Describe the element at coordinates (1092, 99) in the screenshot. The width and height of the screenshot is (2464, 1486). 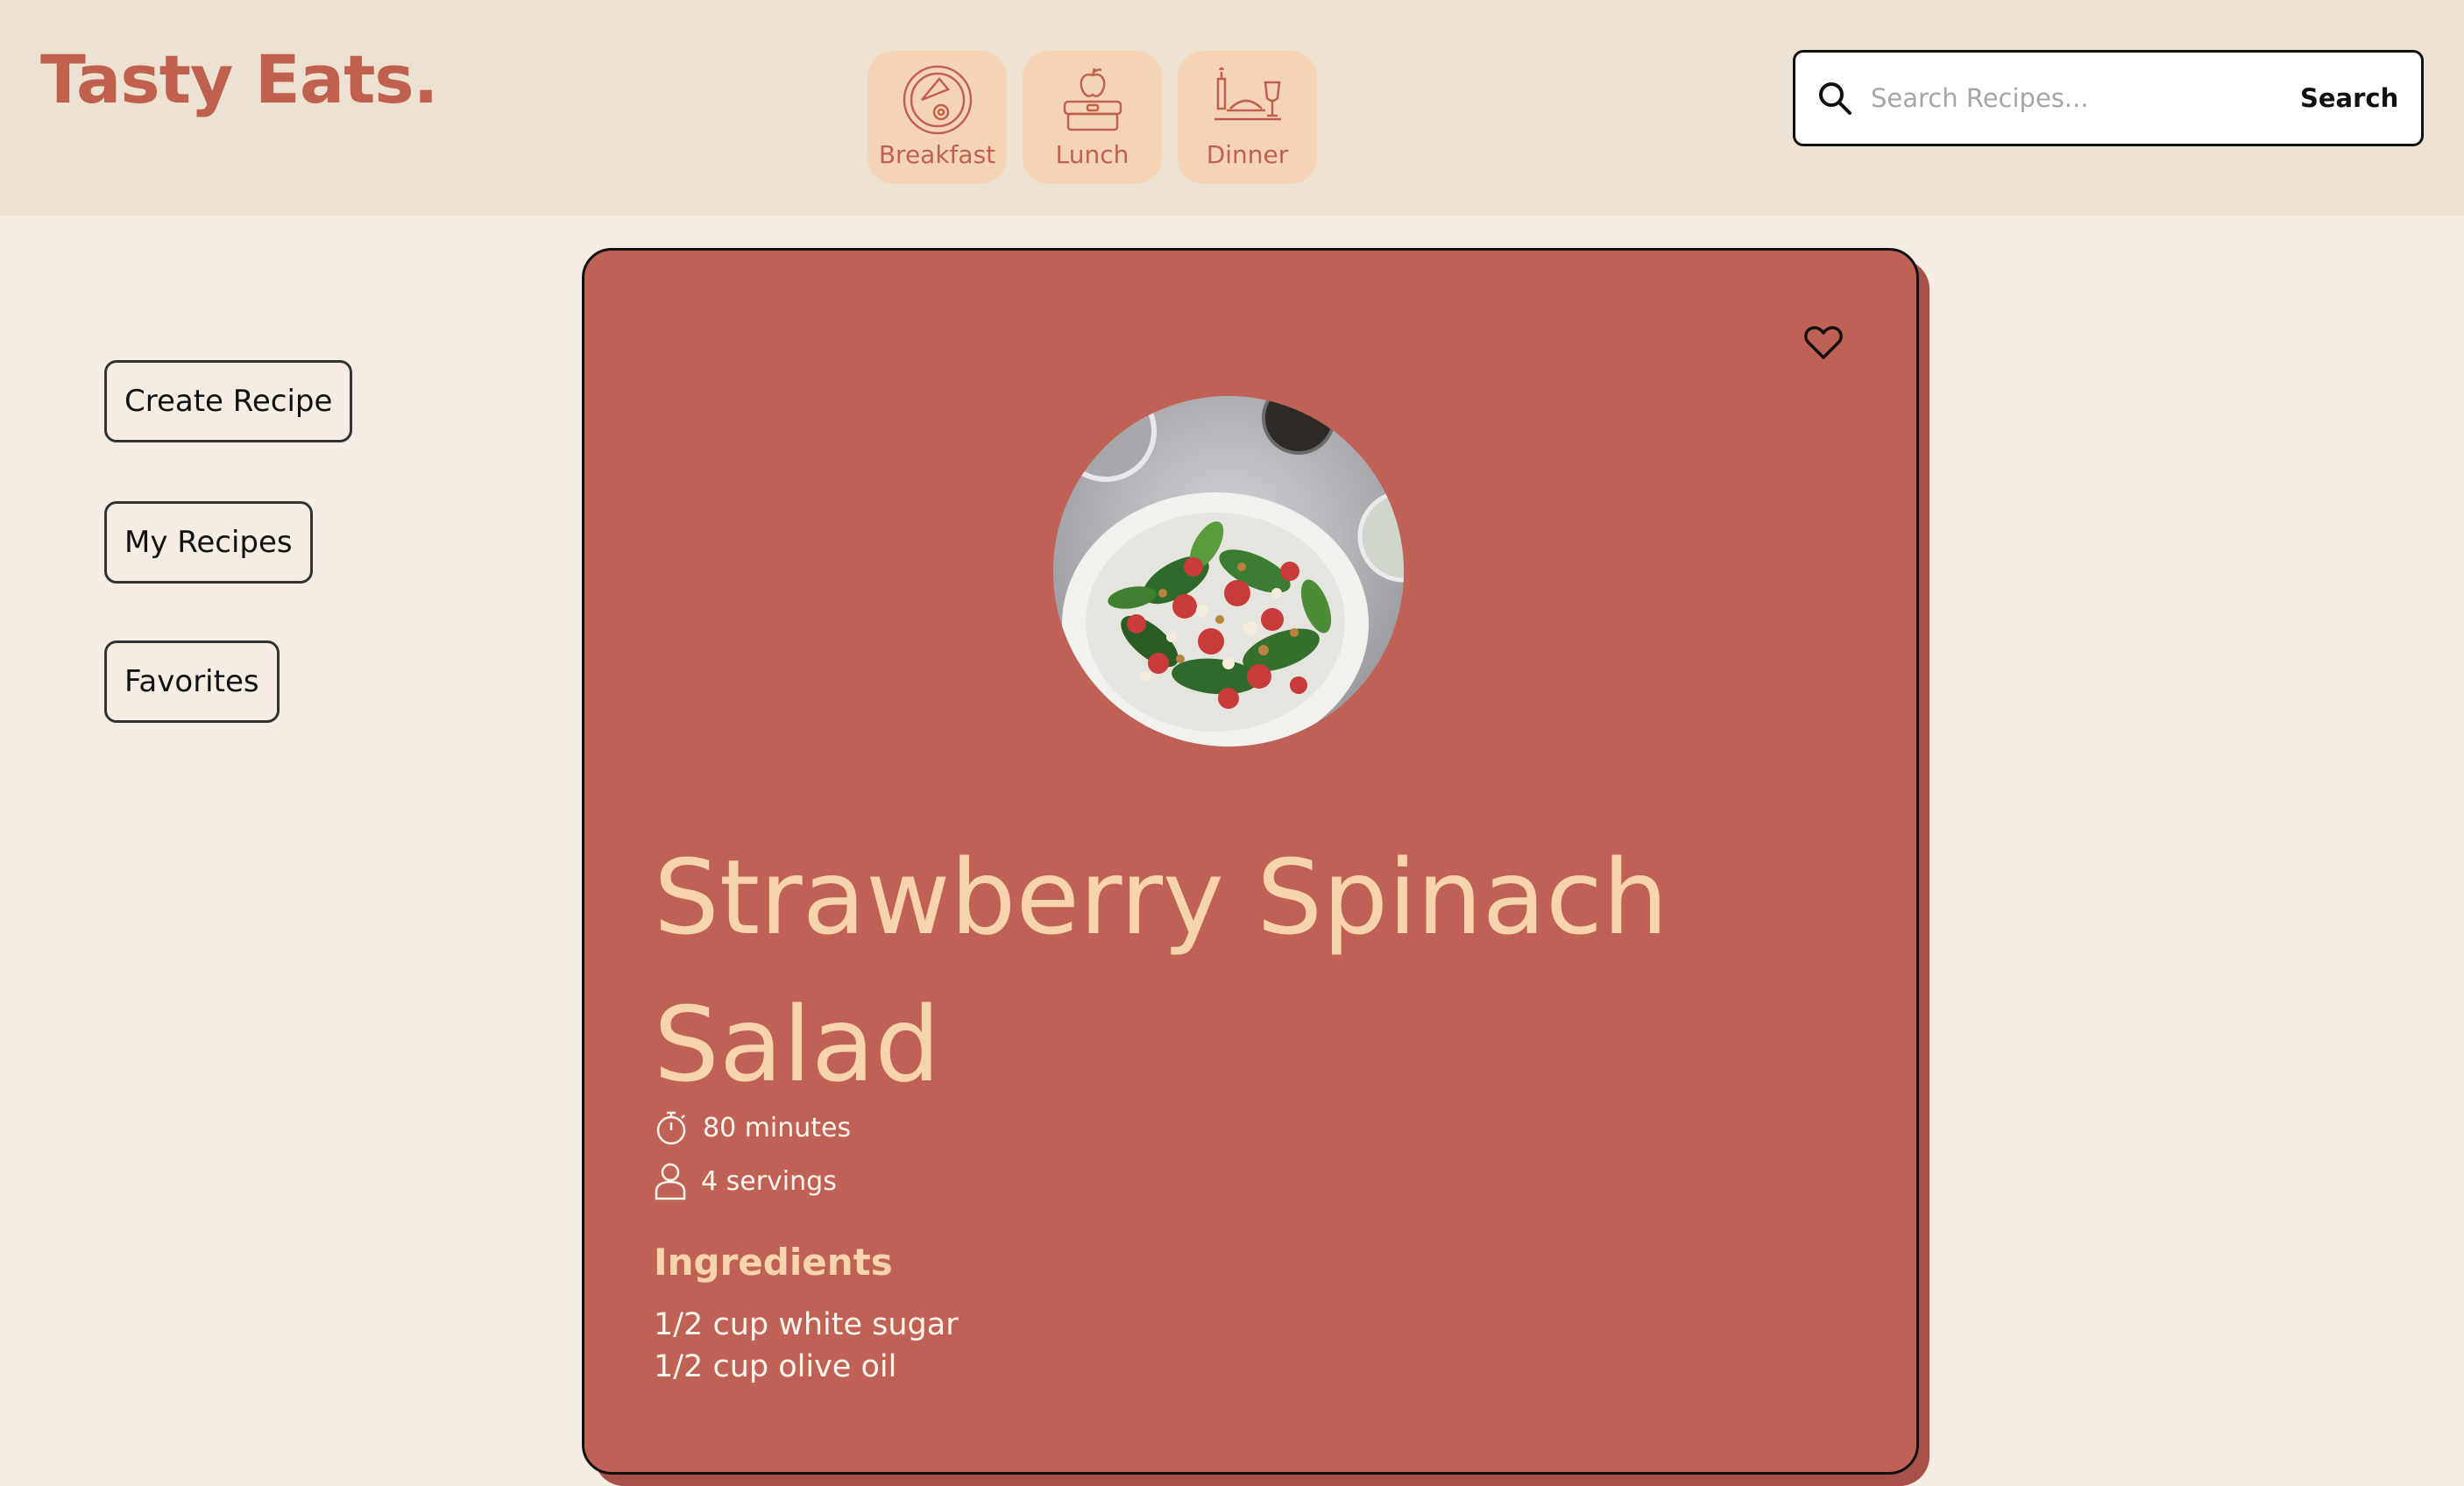
I see `lunchbox-apple-icon` at that location.